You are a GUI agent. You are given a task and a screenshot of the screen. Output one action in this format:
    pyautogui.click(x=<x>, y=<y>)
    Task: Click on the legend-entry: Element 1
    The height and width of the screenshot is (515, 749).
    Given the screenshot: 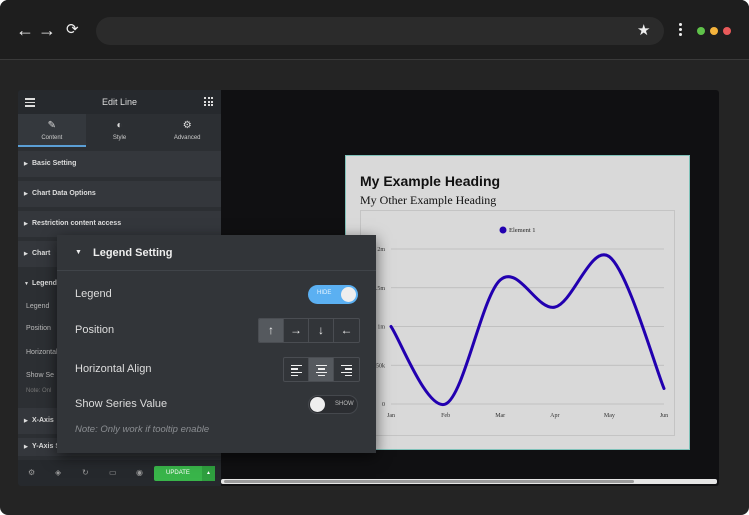 What is the action you would take?
    pyautogui.click(x=522, y=230)
    